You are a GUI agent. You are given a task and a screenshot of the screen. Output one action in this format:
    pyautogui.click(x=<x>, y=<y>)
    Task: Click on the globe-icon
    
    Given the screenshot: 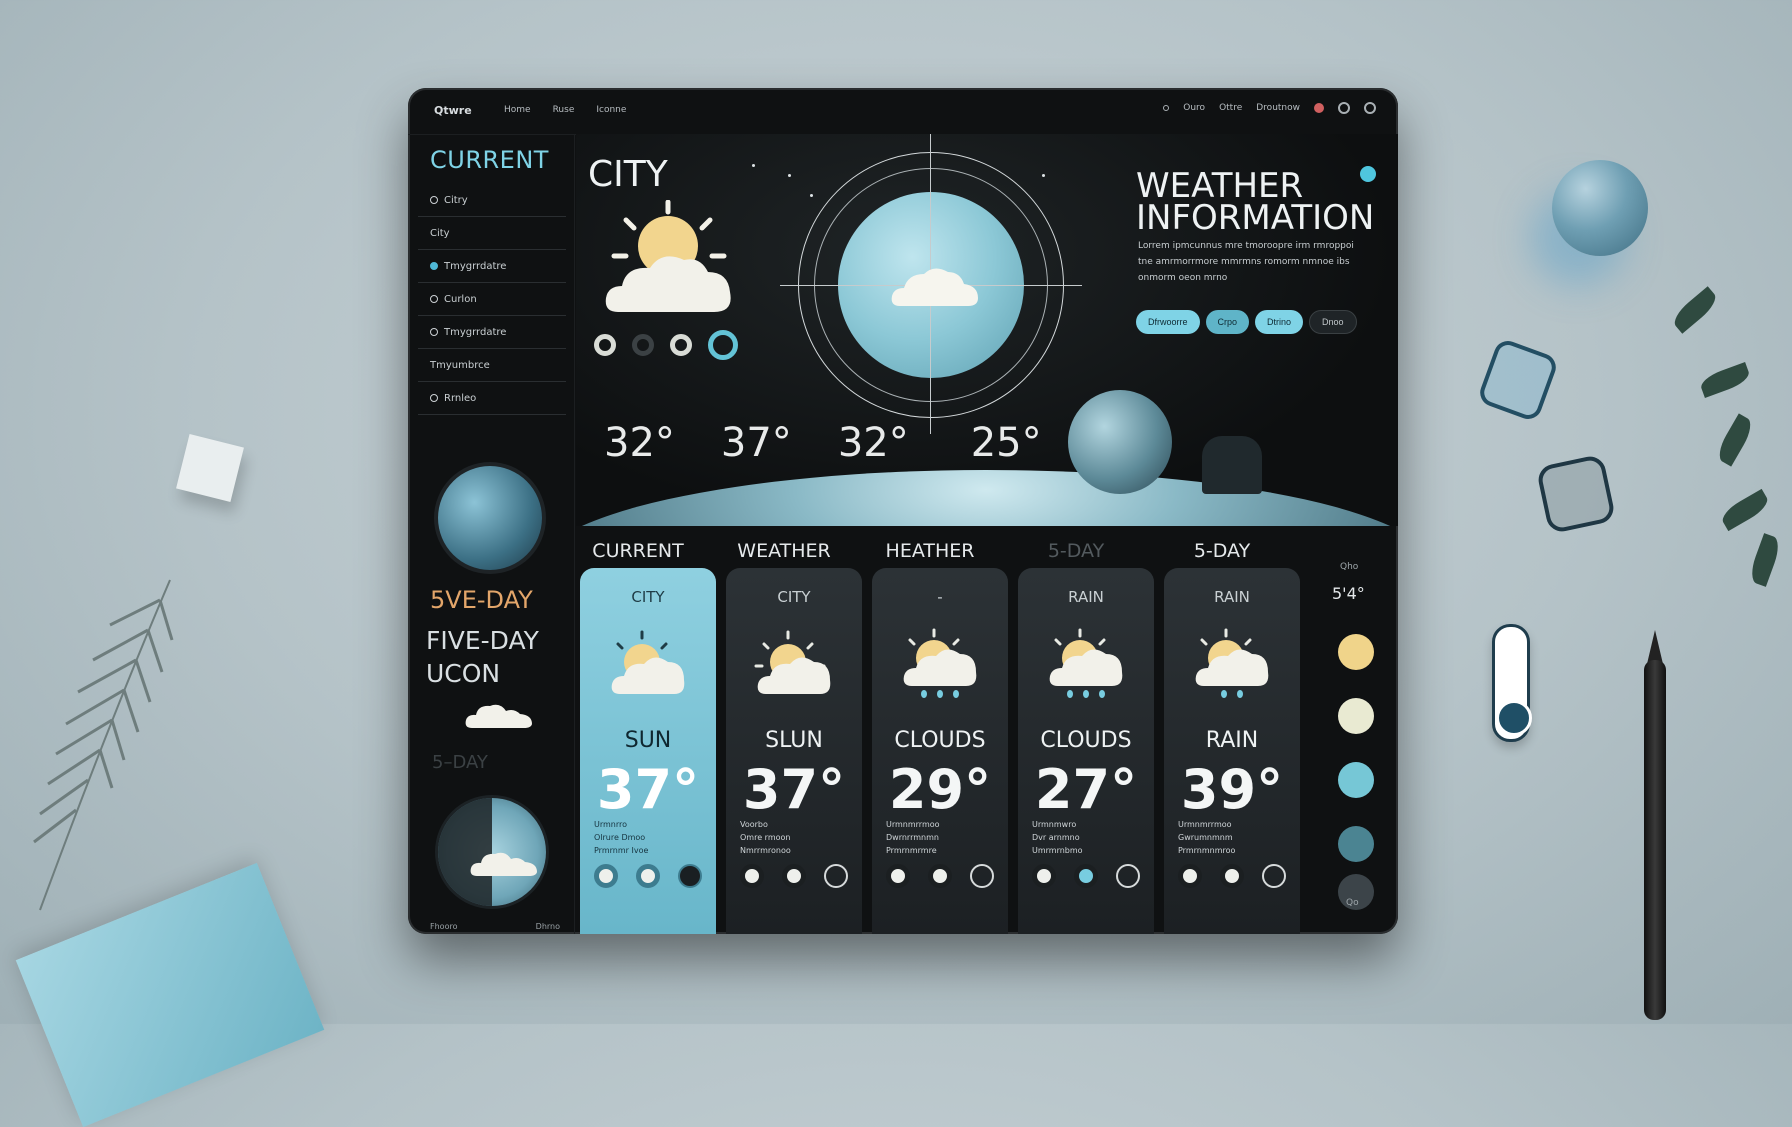 What is the action you would take?
    pyautogui.click(x=490, y=518)
    